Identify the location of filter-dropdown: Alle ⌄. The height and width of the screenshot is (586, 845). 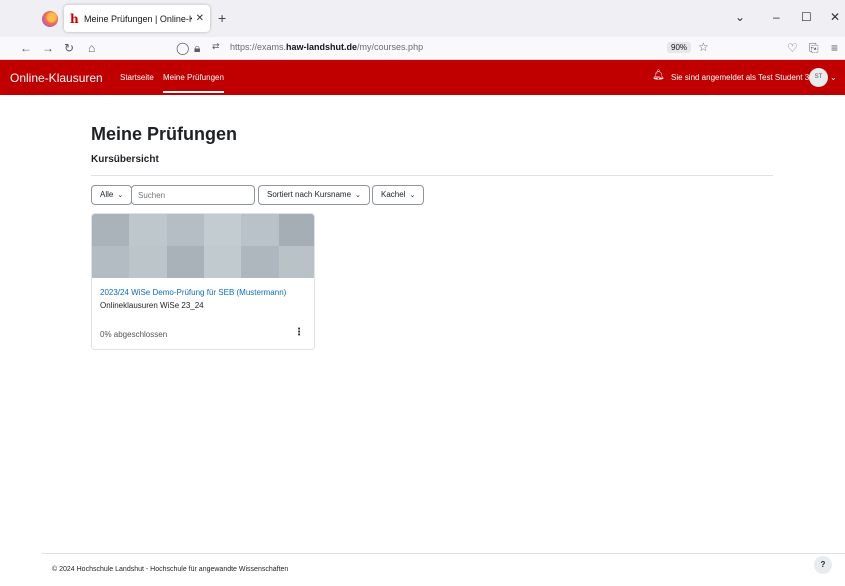
(112, 195).